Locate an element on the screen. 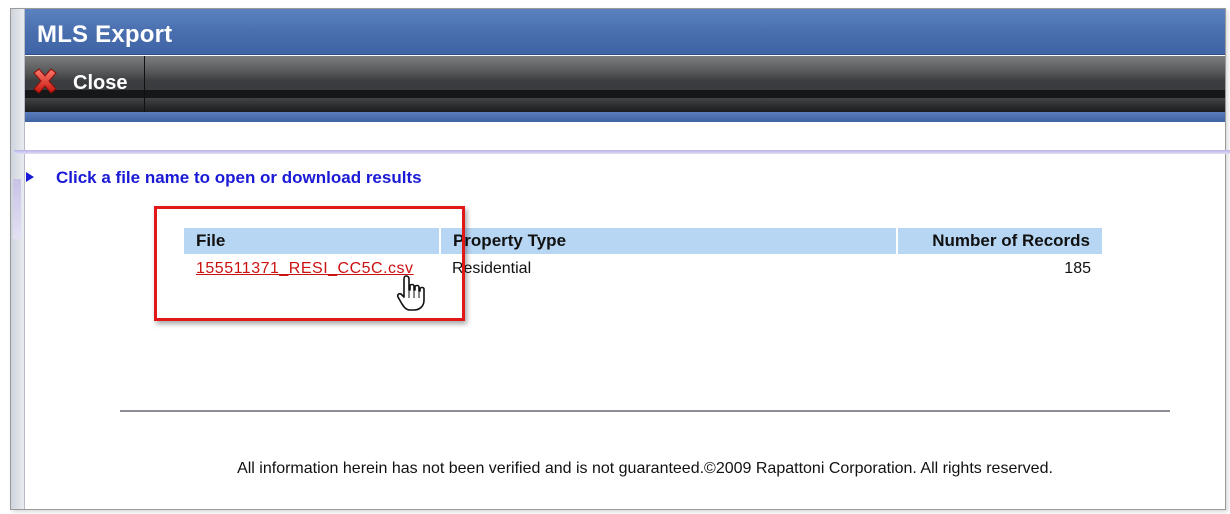  footer-divider is located at coordinates (645, 411).